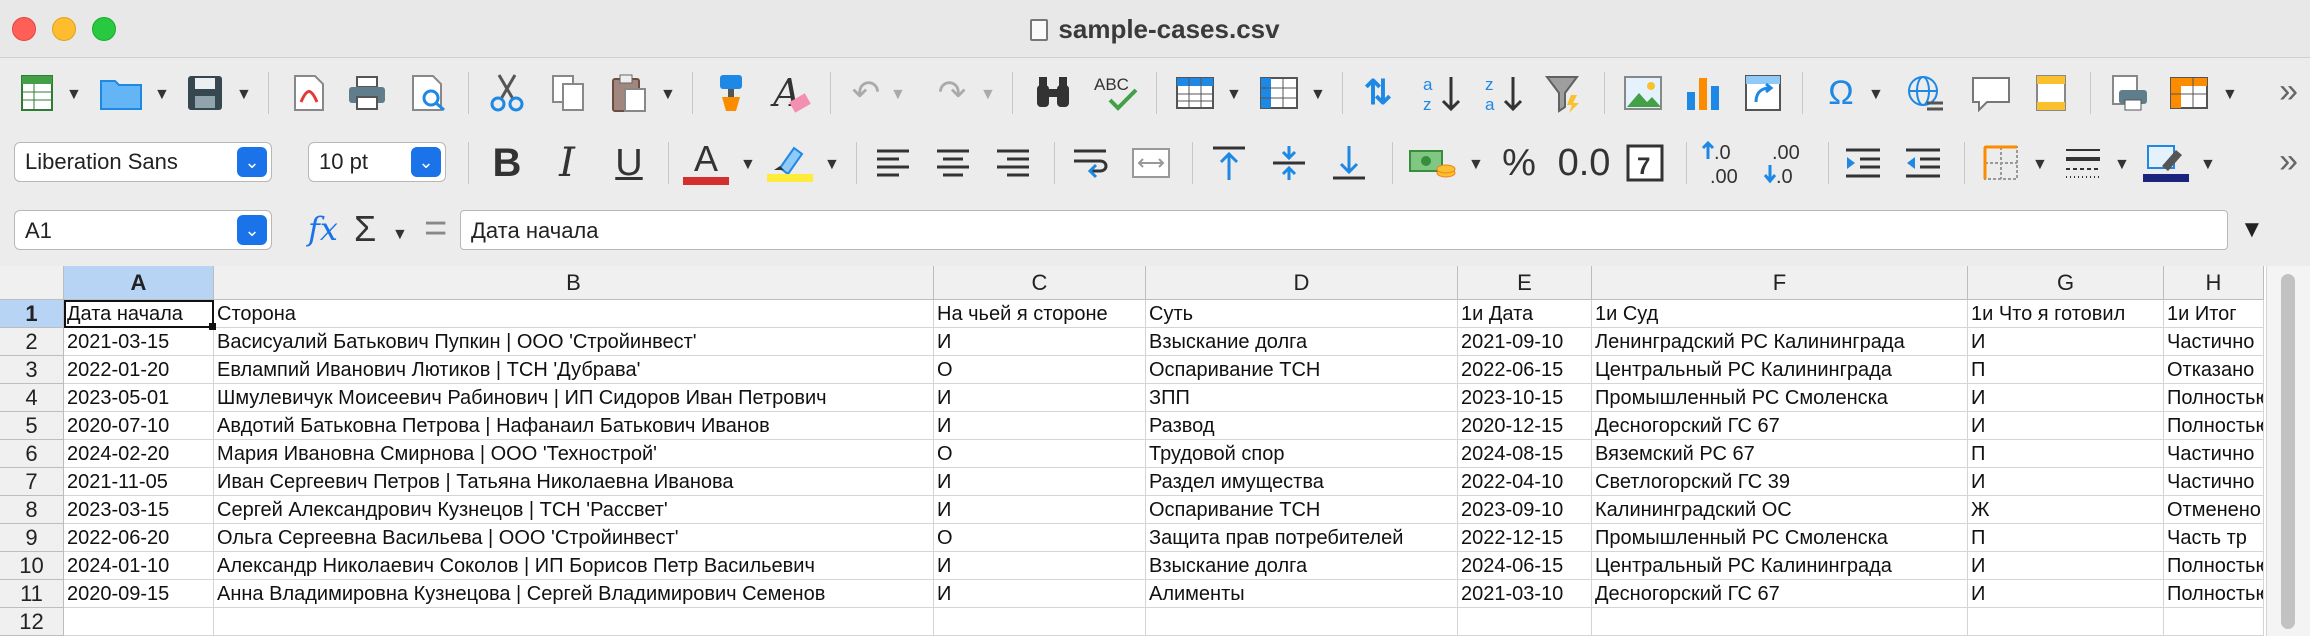 The width and height of the screenshot is (2310, 636). I want to click on save-icon, so click(205, 93).